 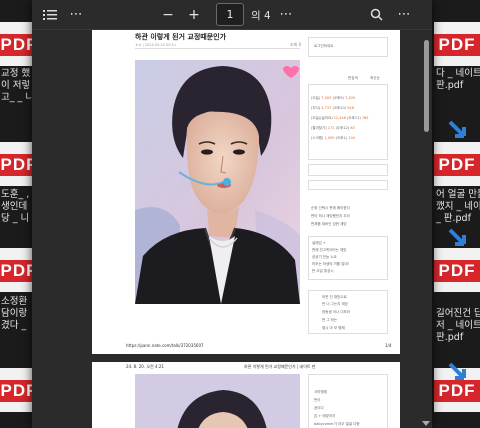 I want to click on stat-row: (즐겨찾기) 172 (오후12) 63, so click(x=333, y=128).